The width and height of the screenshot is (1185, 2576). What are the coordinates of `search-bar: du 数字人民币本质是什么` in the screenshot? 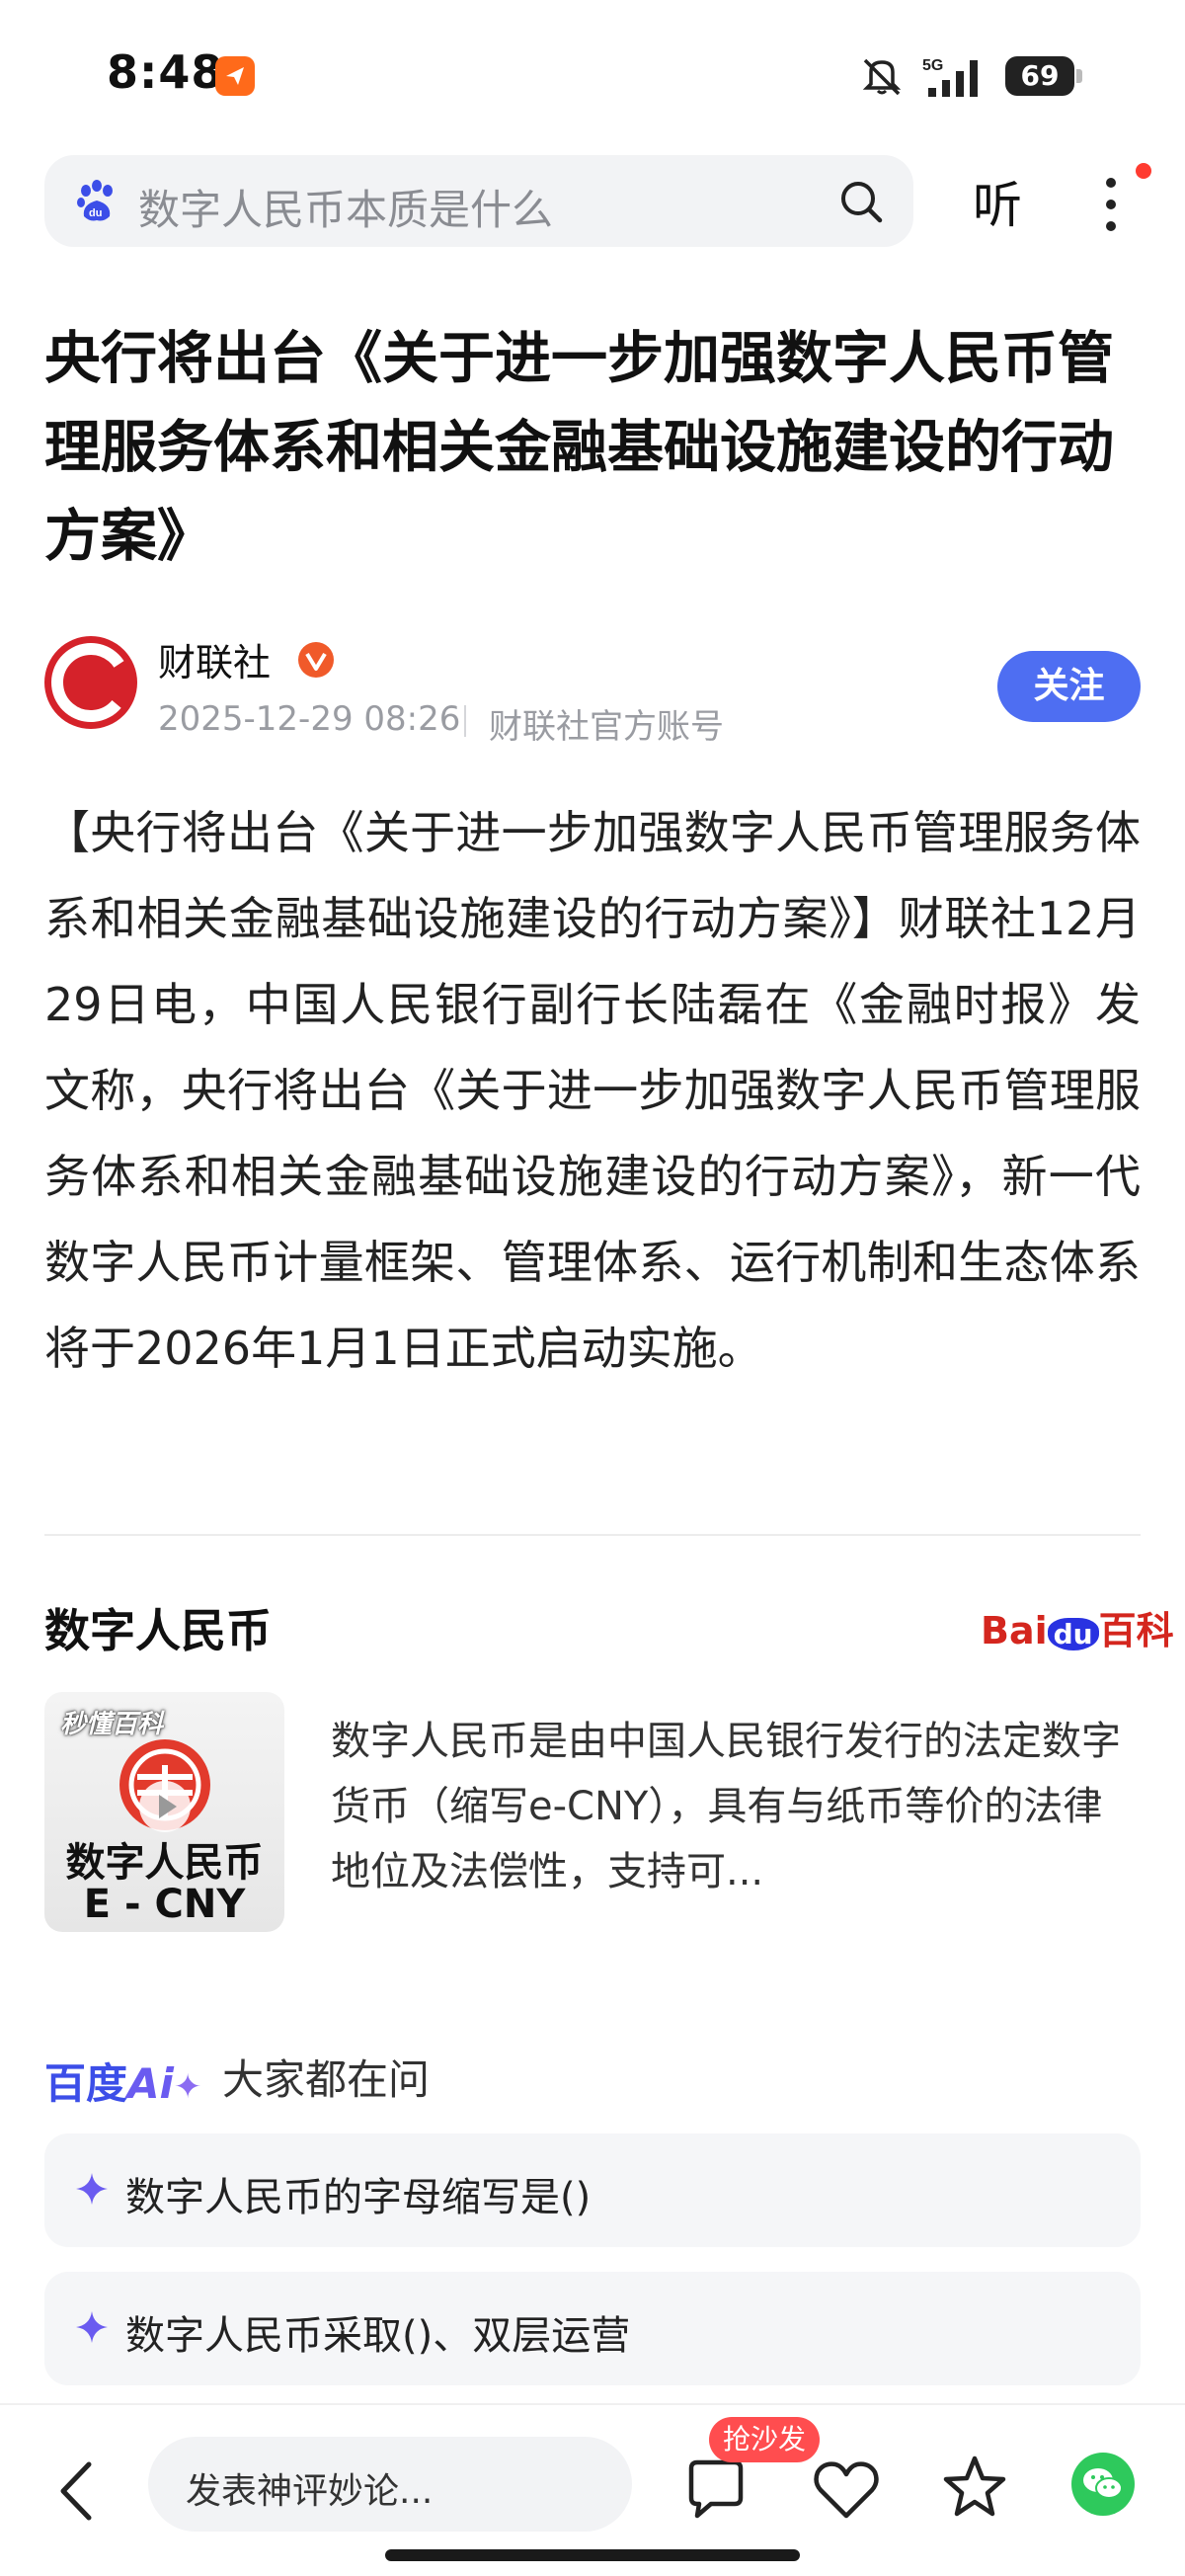 It's located at (479, 201).